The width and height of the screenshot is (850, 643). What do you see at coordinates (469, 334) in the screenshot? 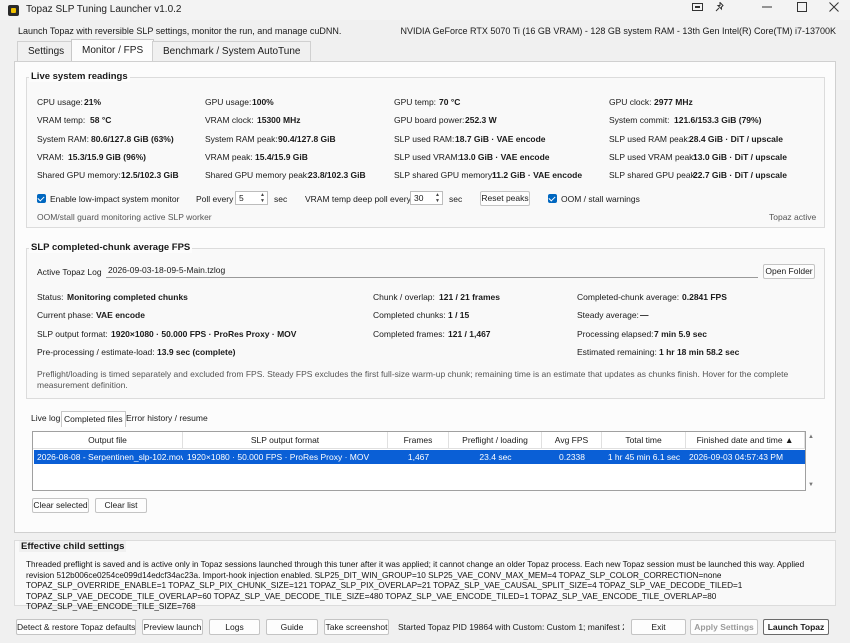
I see `fps-value: 121 / 1,467` at bounding box center [469, 334].